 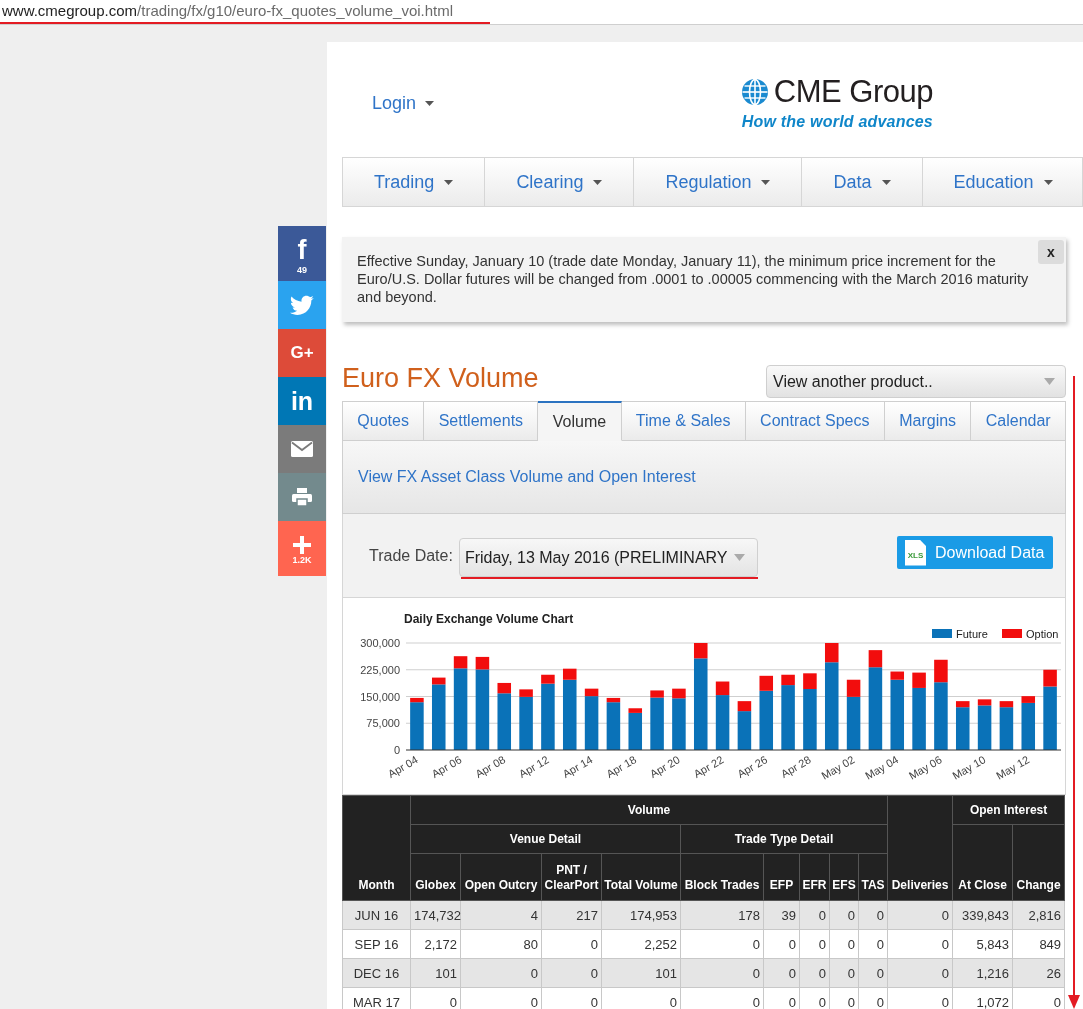 What do you see at coordinates (376, 848) in the screenshot?
I see `table-header-cell: Month` at bounding box center [376, 848].